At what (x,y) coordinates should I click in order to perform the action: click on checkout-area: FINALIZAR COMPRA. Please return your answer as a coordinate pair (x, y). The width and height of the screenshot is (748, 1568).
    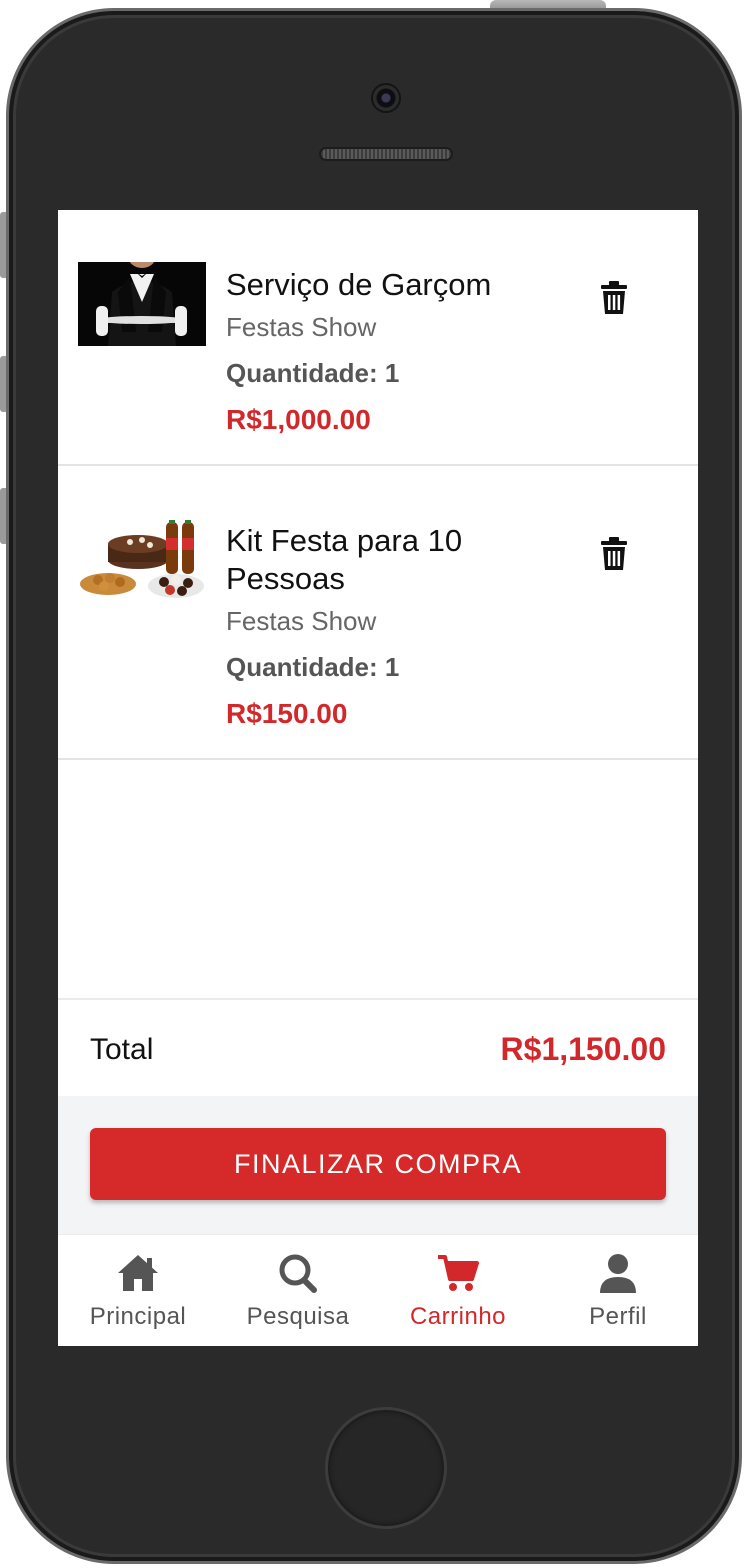
    Looking at the image, I should click on (378, 1165).